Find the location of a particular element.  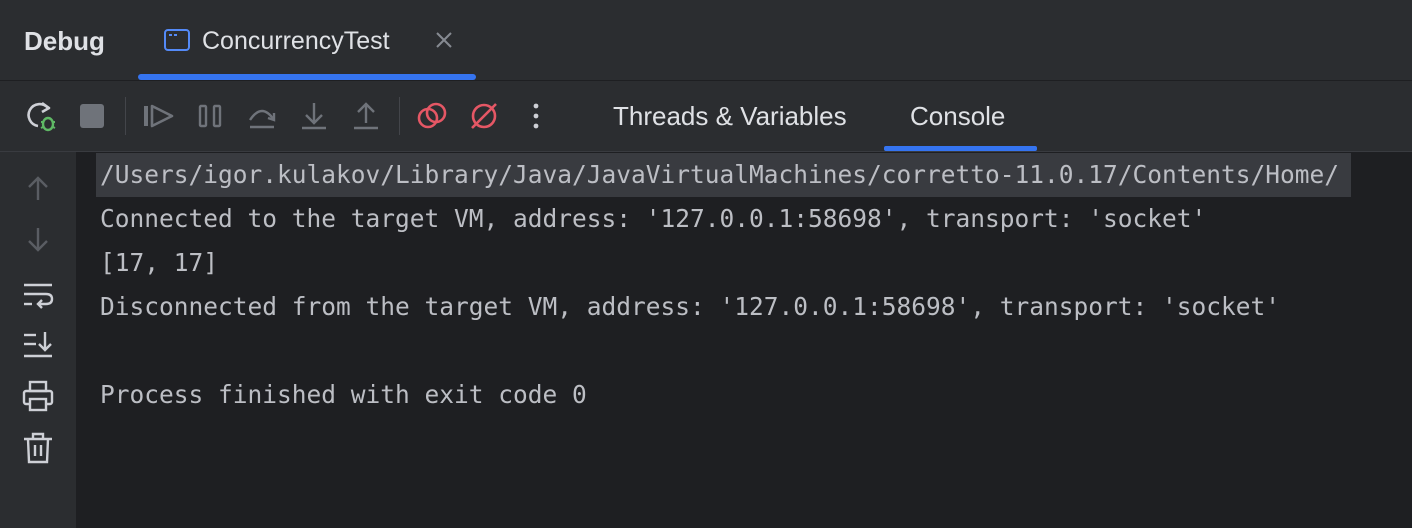

scroll-to-end-button is located at coordinates (38, 344).